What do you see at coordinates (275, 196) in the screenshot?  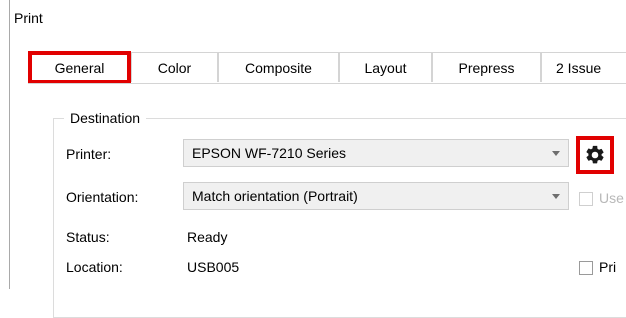 I see `orientation-select-value: Match orientation (Portrait)` at bounding box center [275, 196].